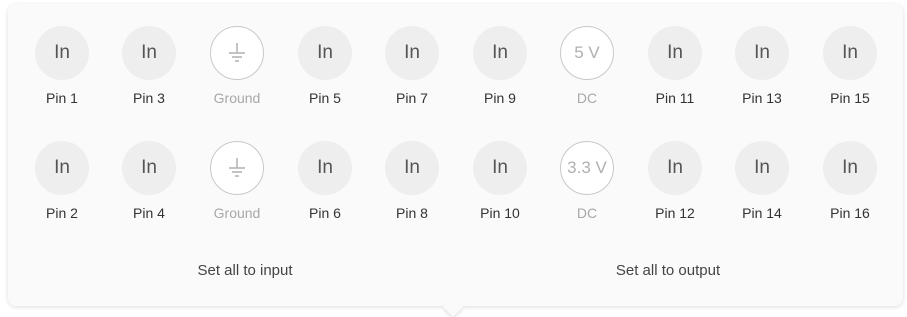  I want to click on pin-9-mode-button: In, so click(500, 53).